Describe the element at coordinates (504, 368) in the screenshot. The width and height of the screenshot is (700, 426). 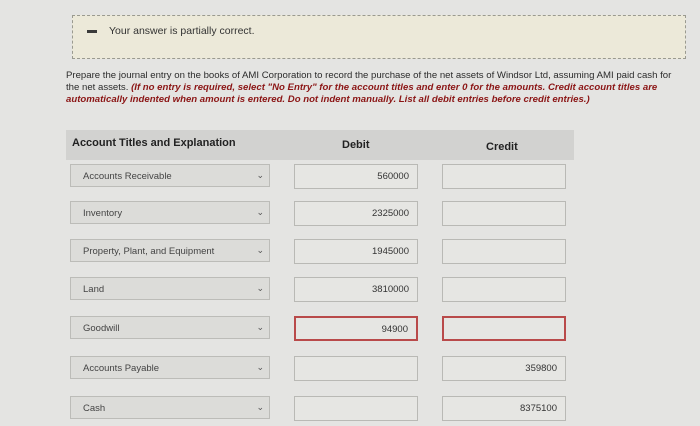
I see `credit-input: 359800` at that location.